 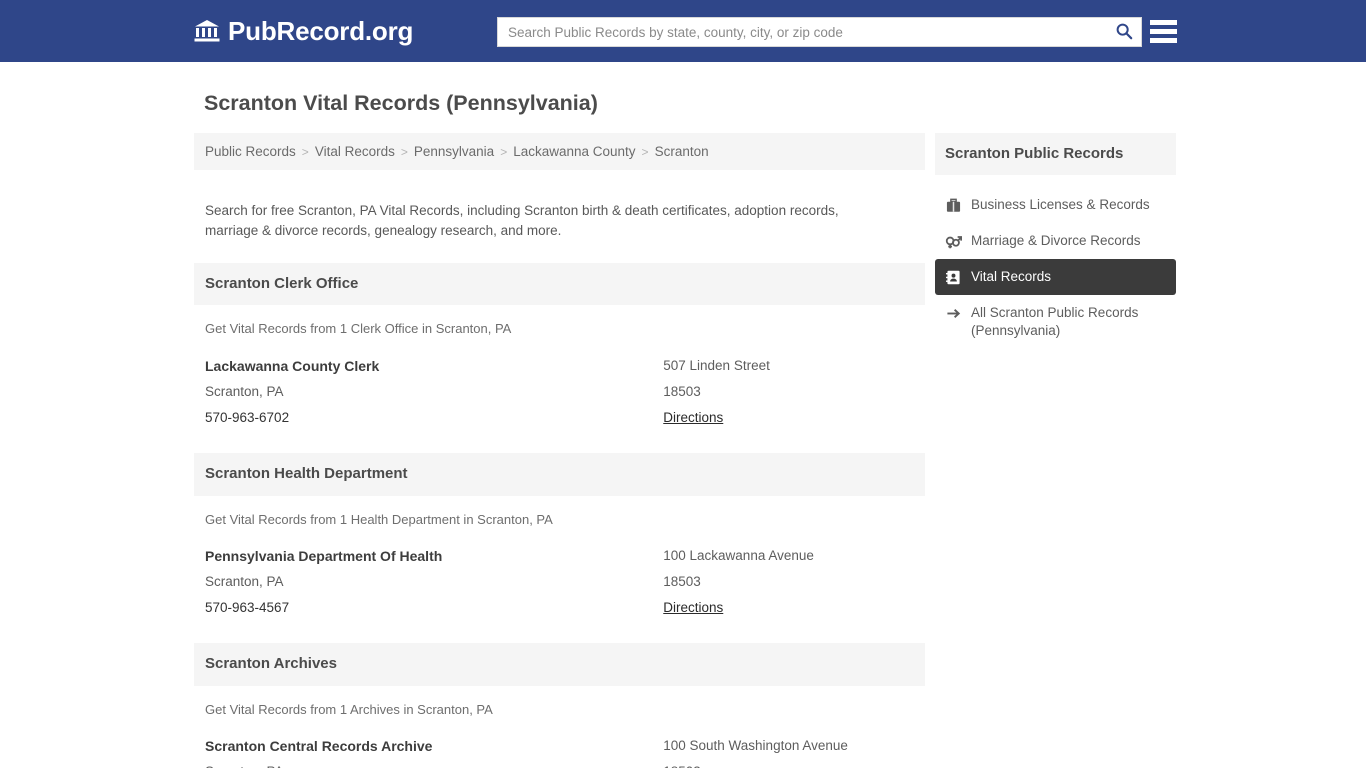 What do you see at coordinates (319, 746) in the screenshot?
I see `record-name: Scranton Central Records Archive` at bounding box center [319, 746].